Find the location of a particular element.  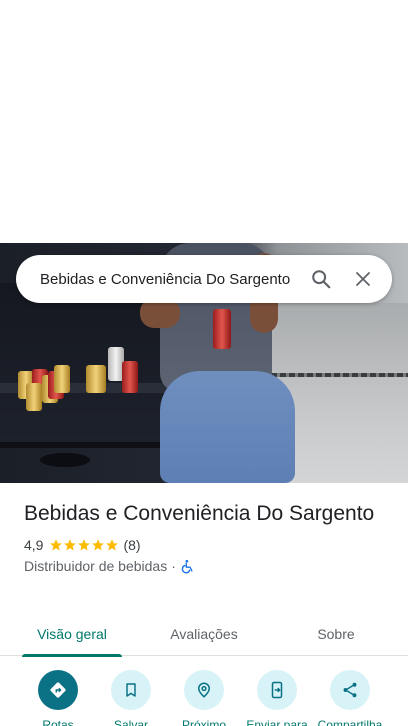

directions-button: Rotas is located at coordinates (58, 698).